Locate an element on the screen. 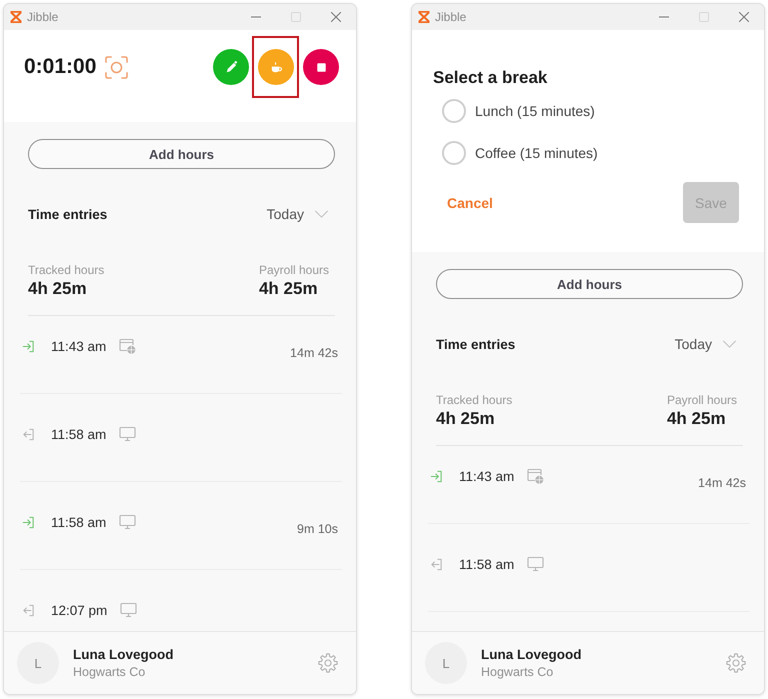  break-button is located at coordinates (276, 67).